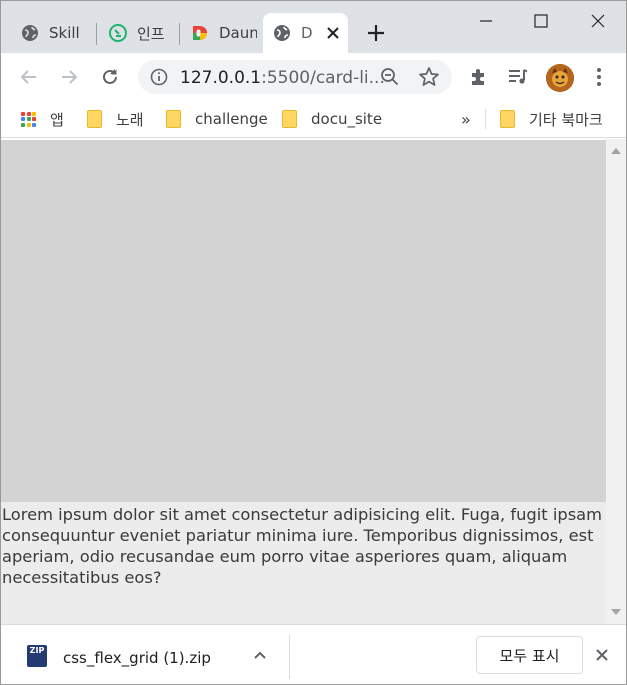 The image size is (627, 685). Describe the element at coordinates (479, 77) in the screenshot. I see `extensions-icon` at that location.